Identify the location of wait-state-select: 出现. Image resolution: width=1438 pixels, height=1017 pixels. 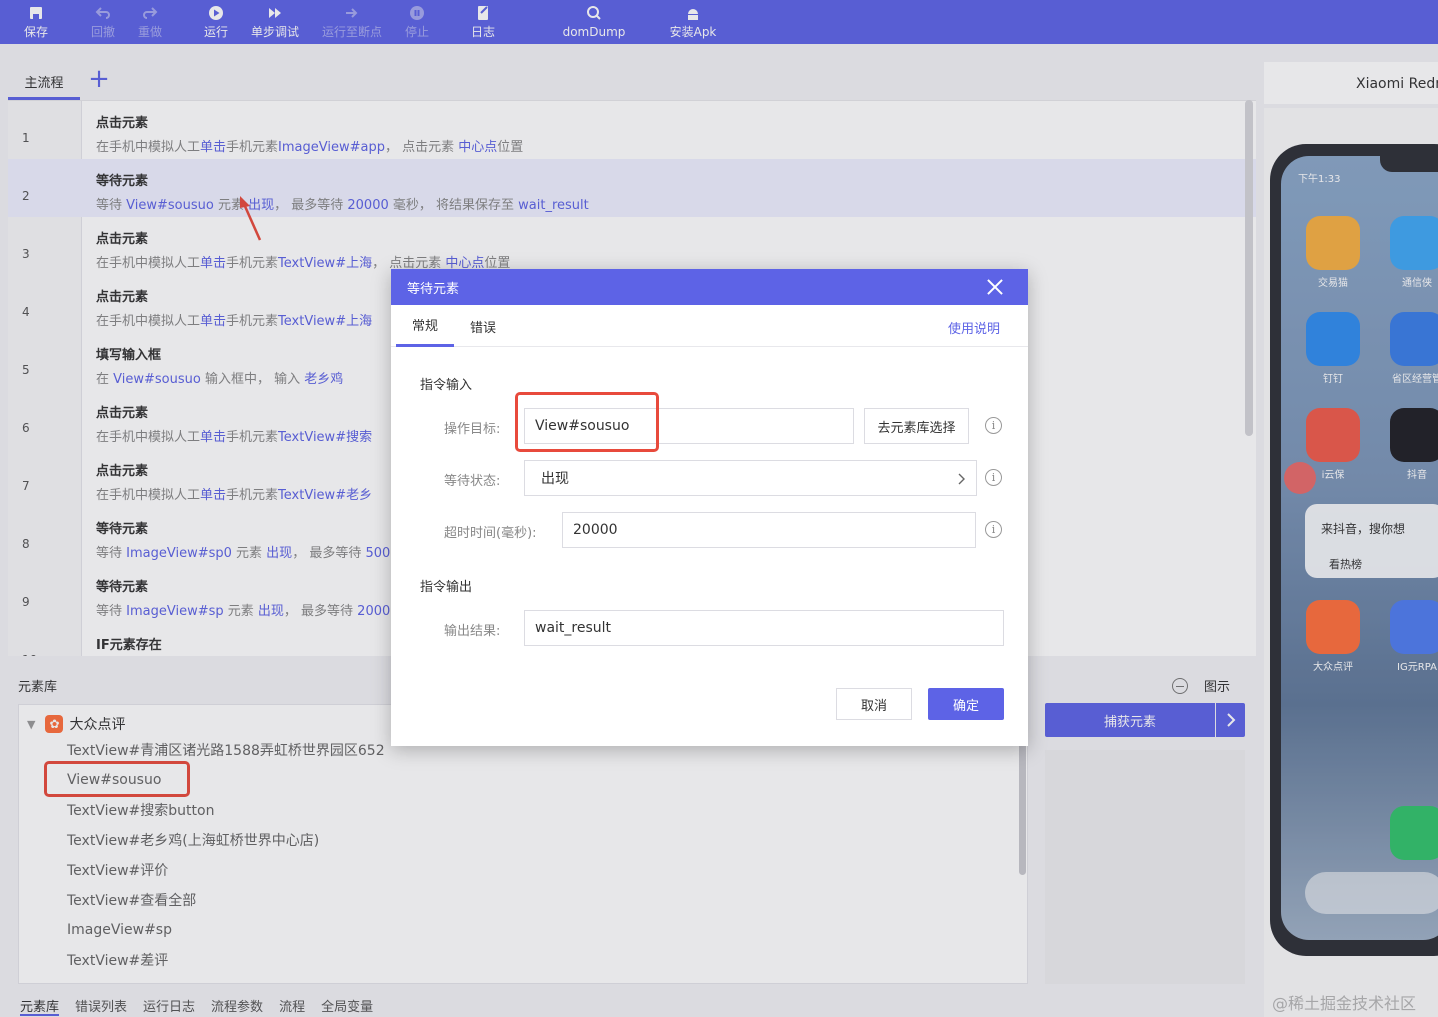
(750, 478).